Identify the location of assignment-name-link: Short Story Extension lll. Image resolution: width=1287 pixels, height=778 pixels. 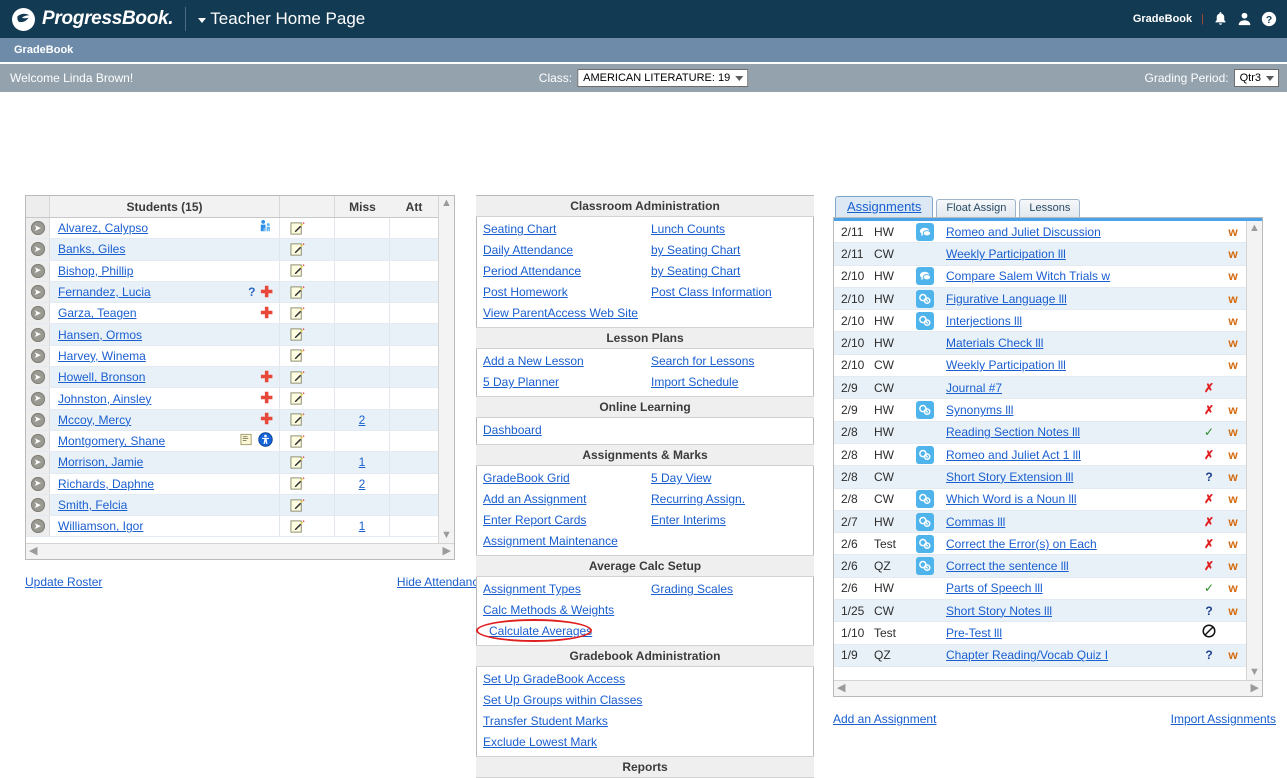
(1009, 477).